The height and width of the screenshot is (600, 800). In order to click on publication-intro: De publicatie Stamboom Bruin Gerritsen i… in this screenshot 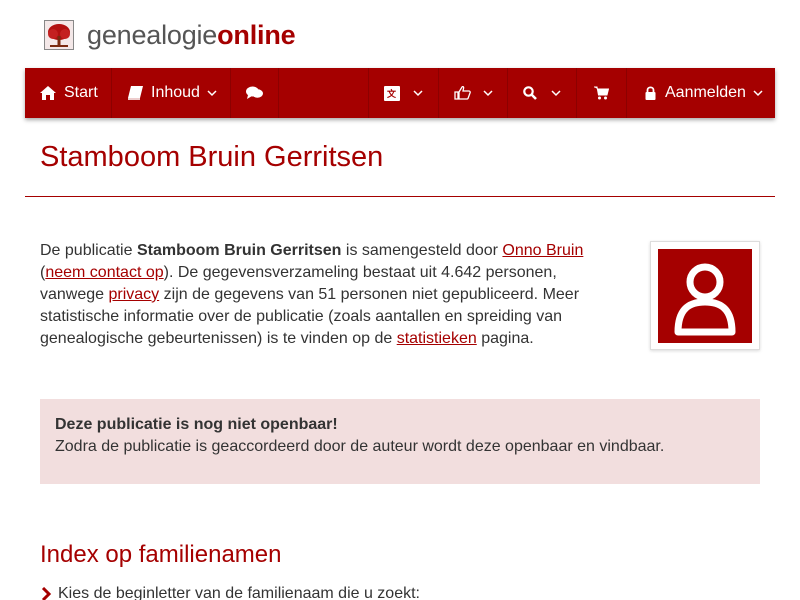, I will do `click(327, 295)`.